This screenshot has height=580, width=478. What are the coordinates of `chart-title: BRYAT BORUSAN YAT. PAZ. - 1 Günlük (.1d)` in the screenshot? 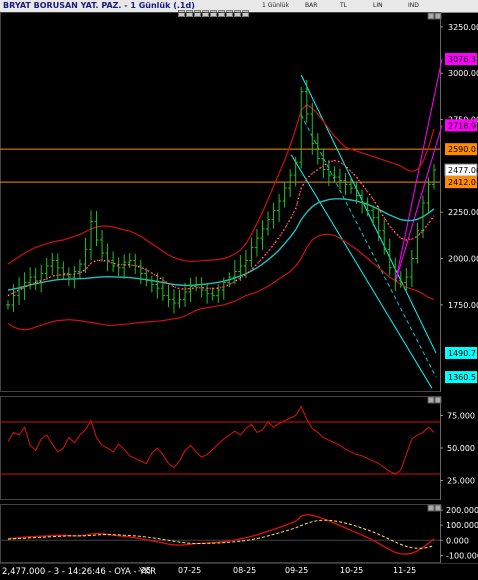 It's located at (99, 5).